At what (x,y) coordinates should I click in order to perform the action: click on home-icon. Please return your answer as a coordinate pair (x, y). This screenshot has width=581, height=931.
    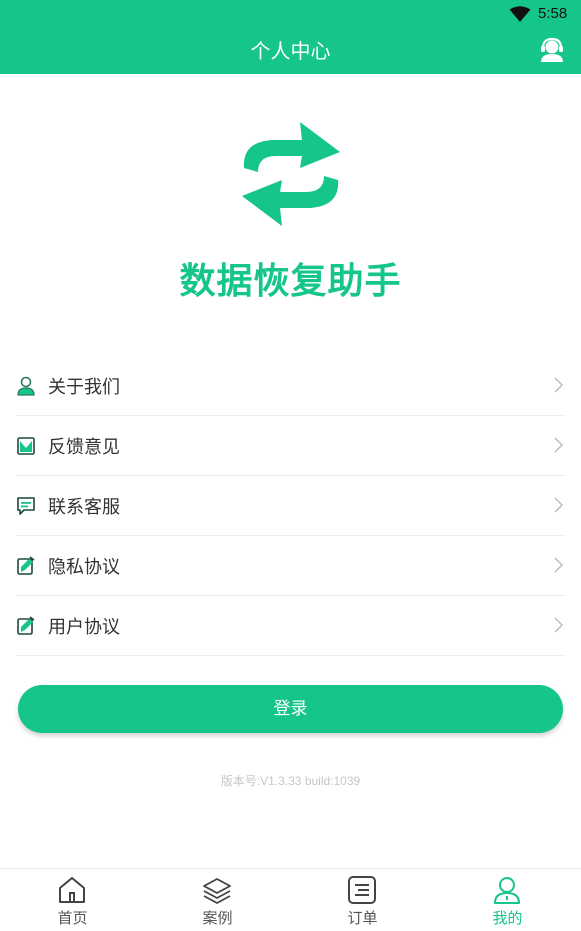
    Looking at the image, I should click on (72, 890).